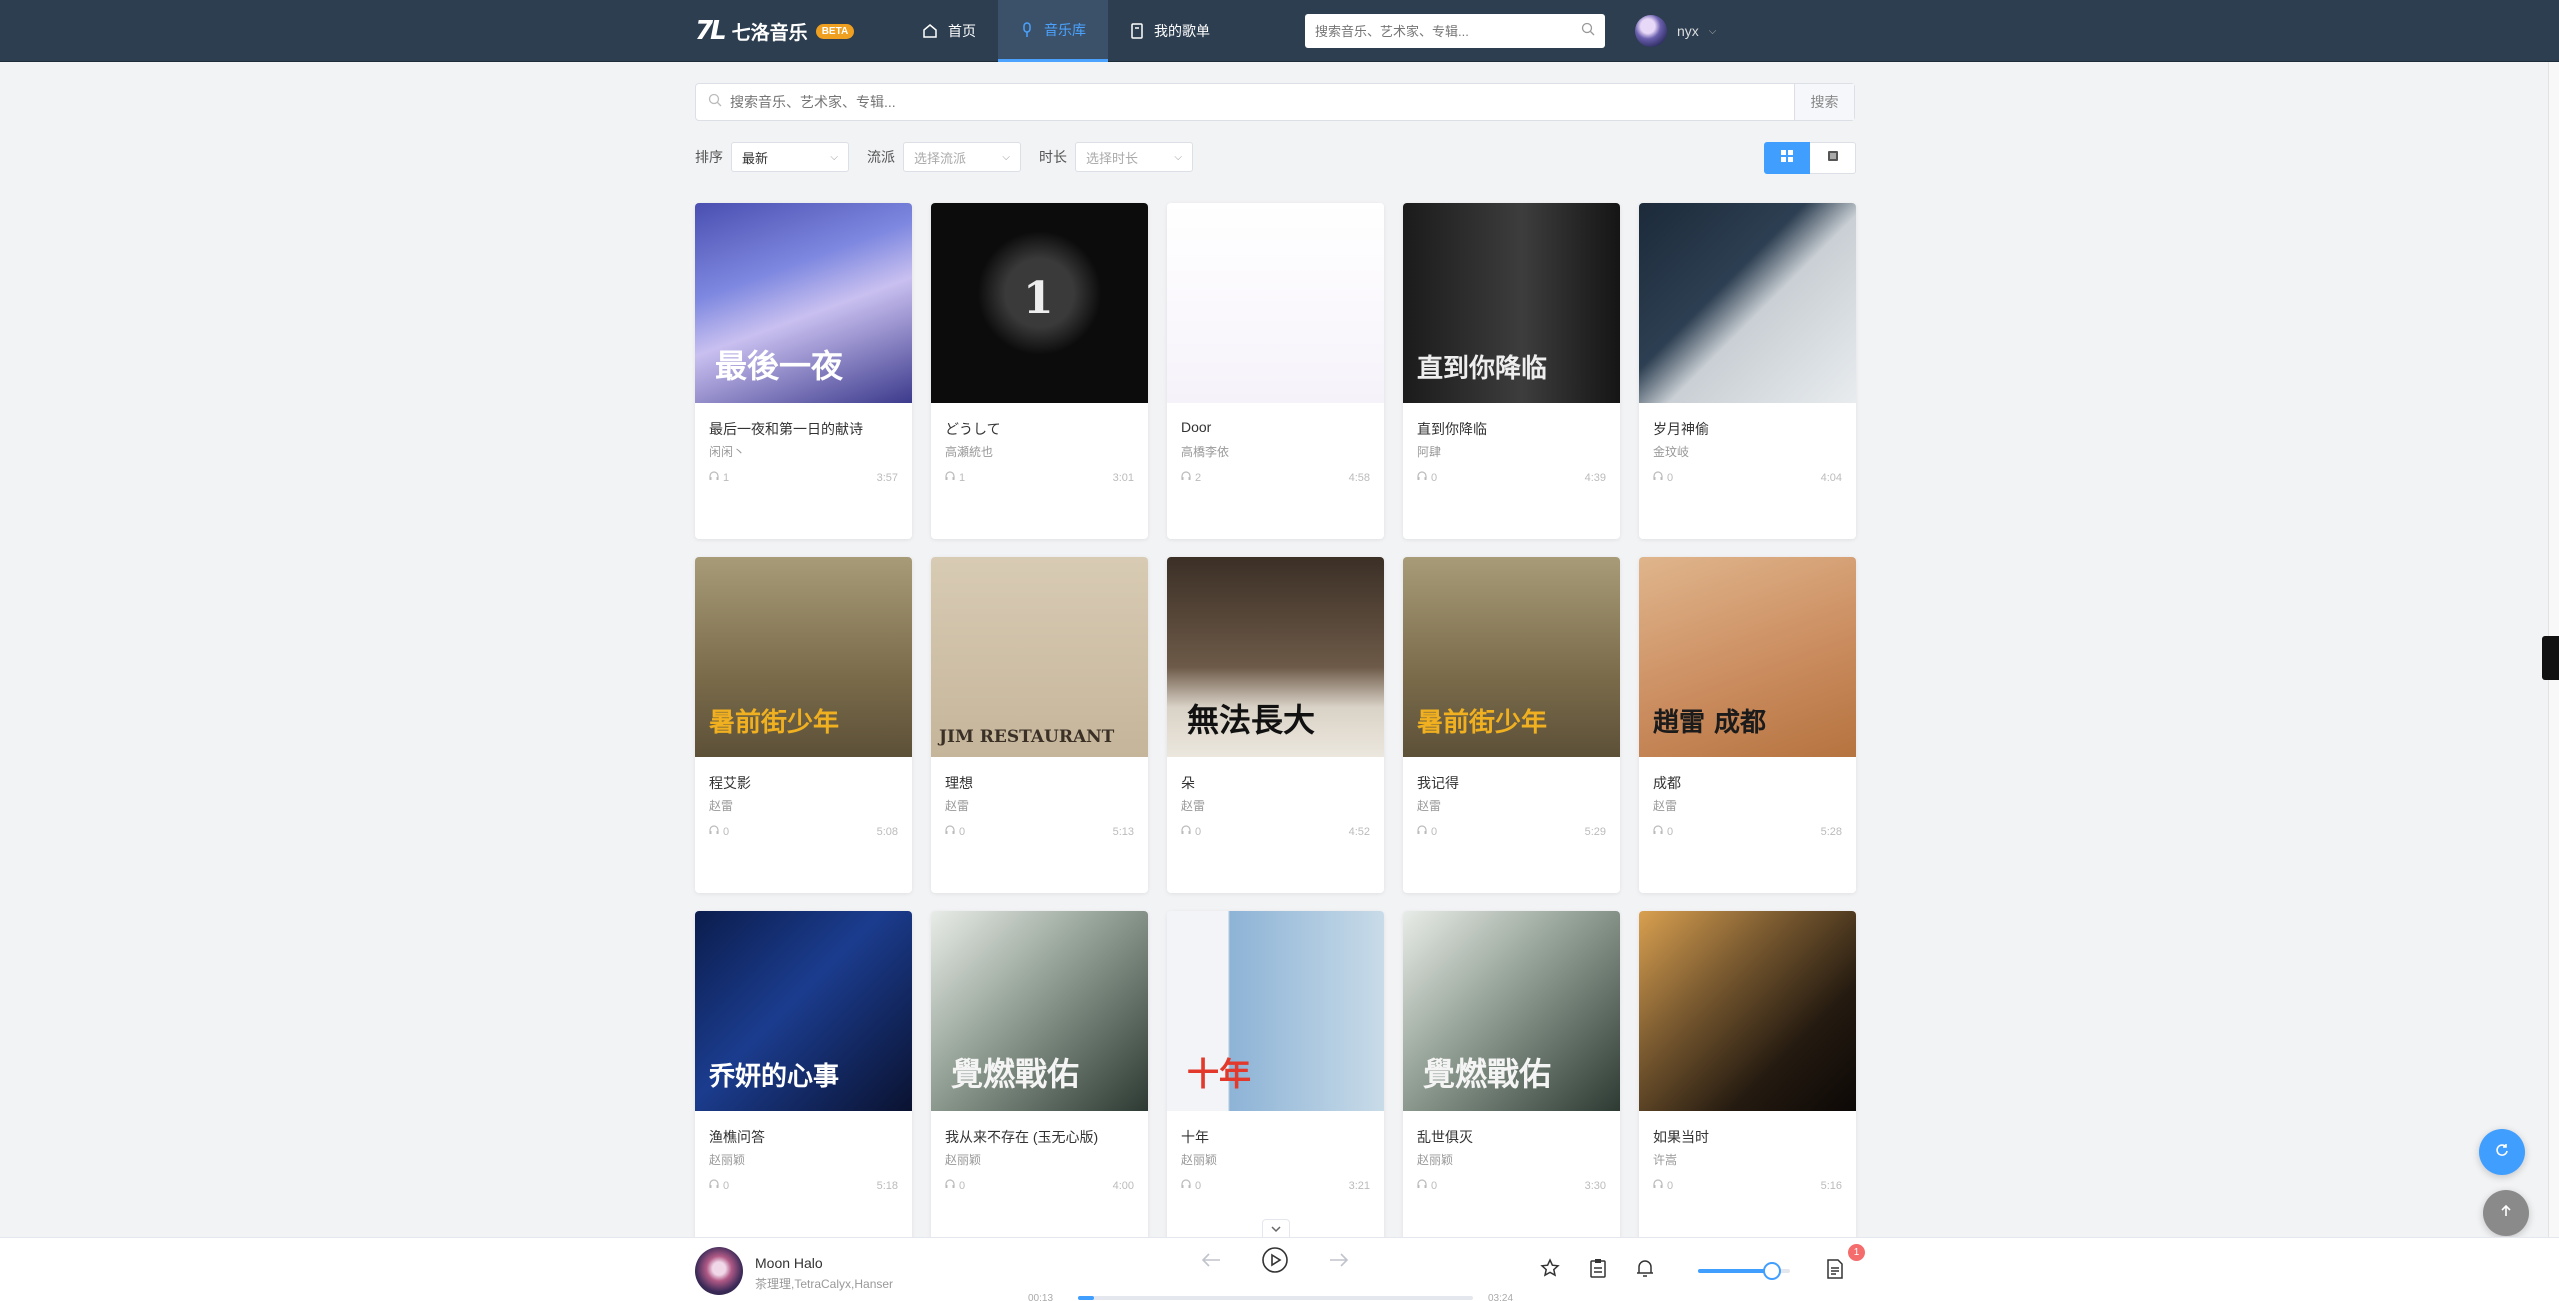  Describe the element at coordinates (1275, 1011) in the screenshot. I see `song-cover: 十年` at that location.